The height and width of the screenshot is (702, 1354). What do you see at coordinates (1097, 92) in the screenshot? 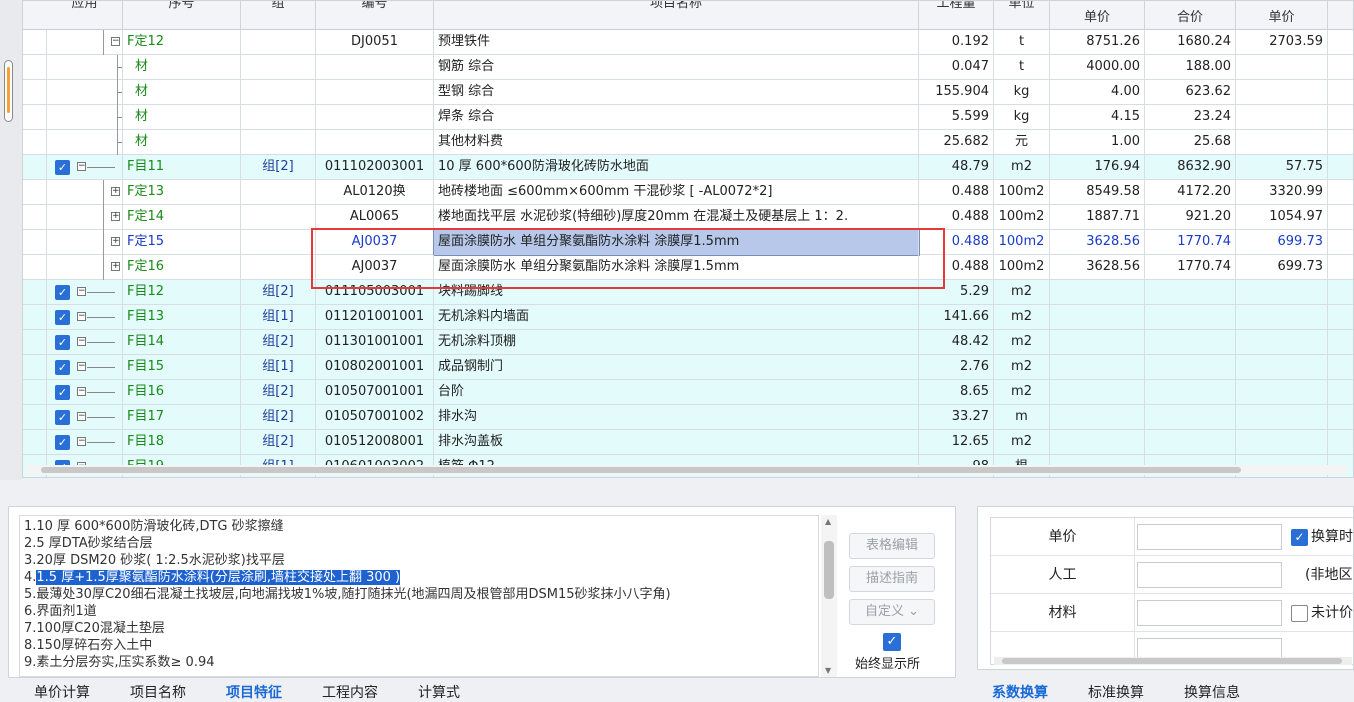
I see `unit-price-cell: 4.00` at bounding box center [1097, 92].